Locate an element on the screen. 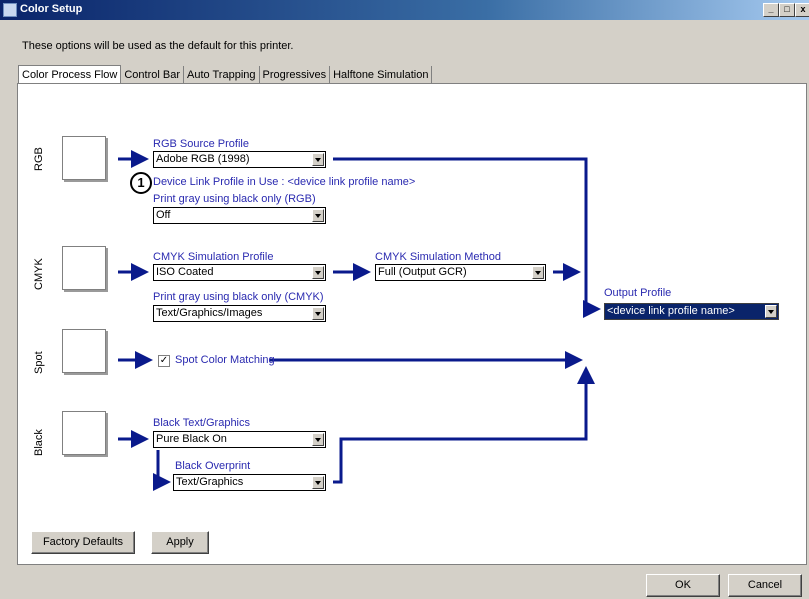 Image resolution: width=809 pixels, height=599 pixels. arrow-black-overprint is located at coordinates (162, 470).